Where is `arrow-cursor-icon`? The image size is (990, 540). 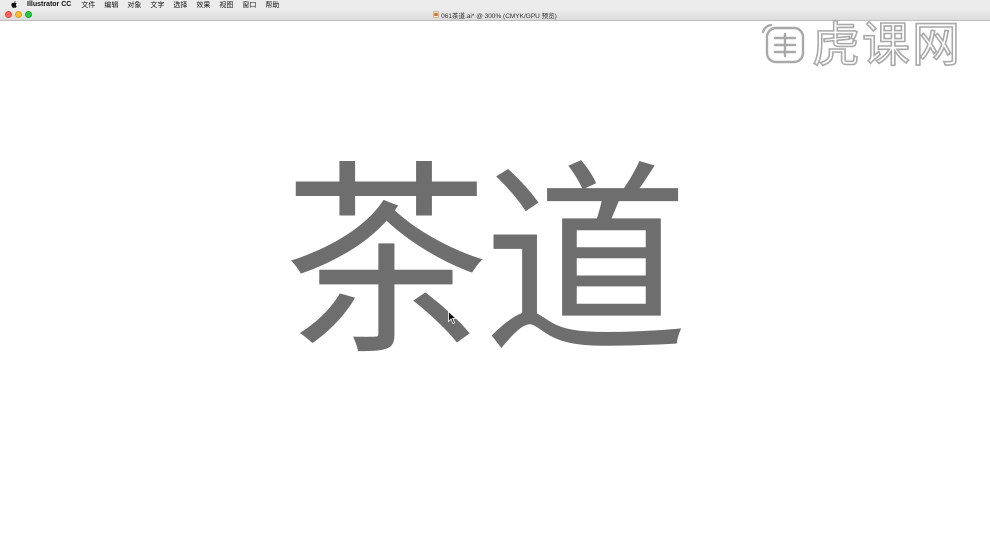 arrow-cursor-icon is located at coordinates (452, 317).